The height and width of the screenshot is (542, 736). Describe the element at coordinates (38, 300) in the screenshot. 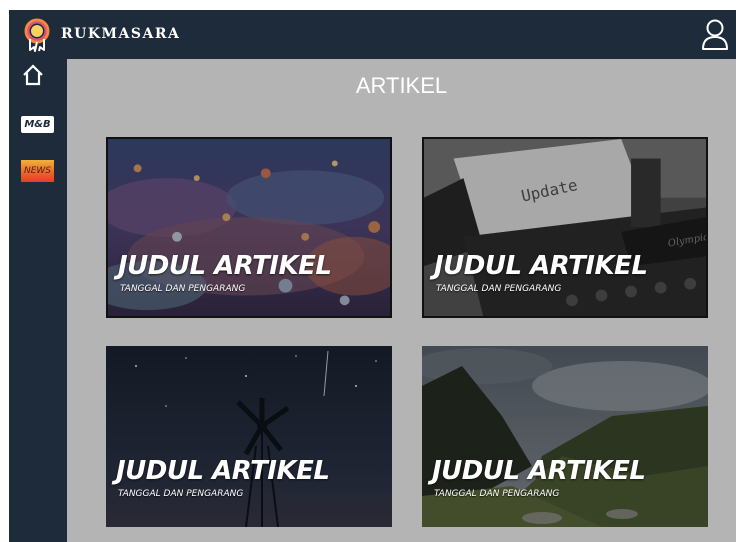

I see `sidebar: M&B NEWS` at that location.